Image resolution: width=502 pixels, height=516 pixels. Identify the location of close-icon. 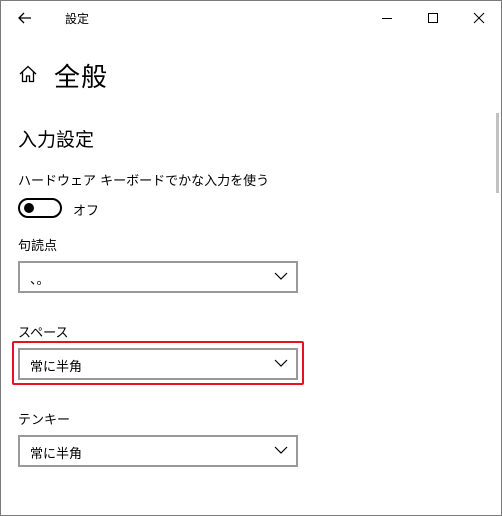
(479, 18).